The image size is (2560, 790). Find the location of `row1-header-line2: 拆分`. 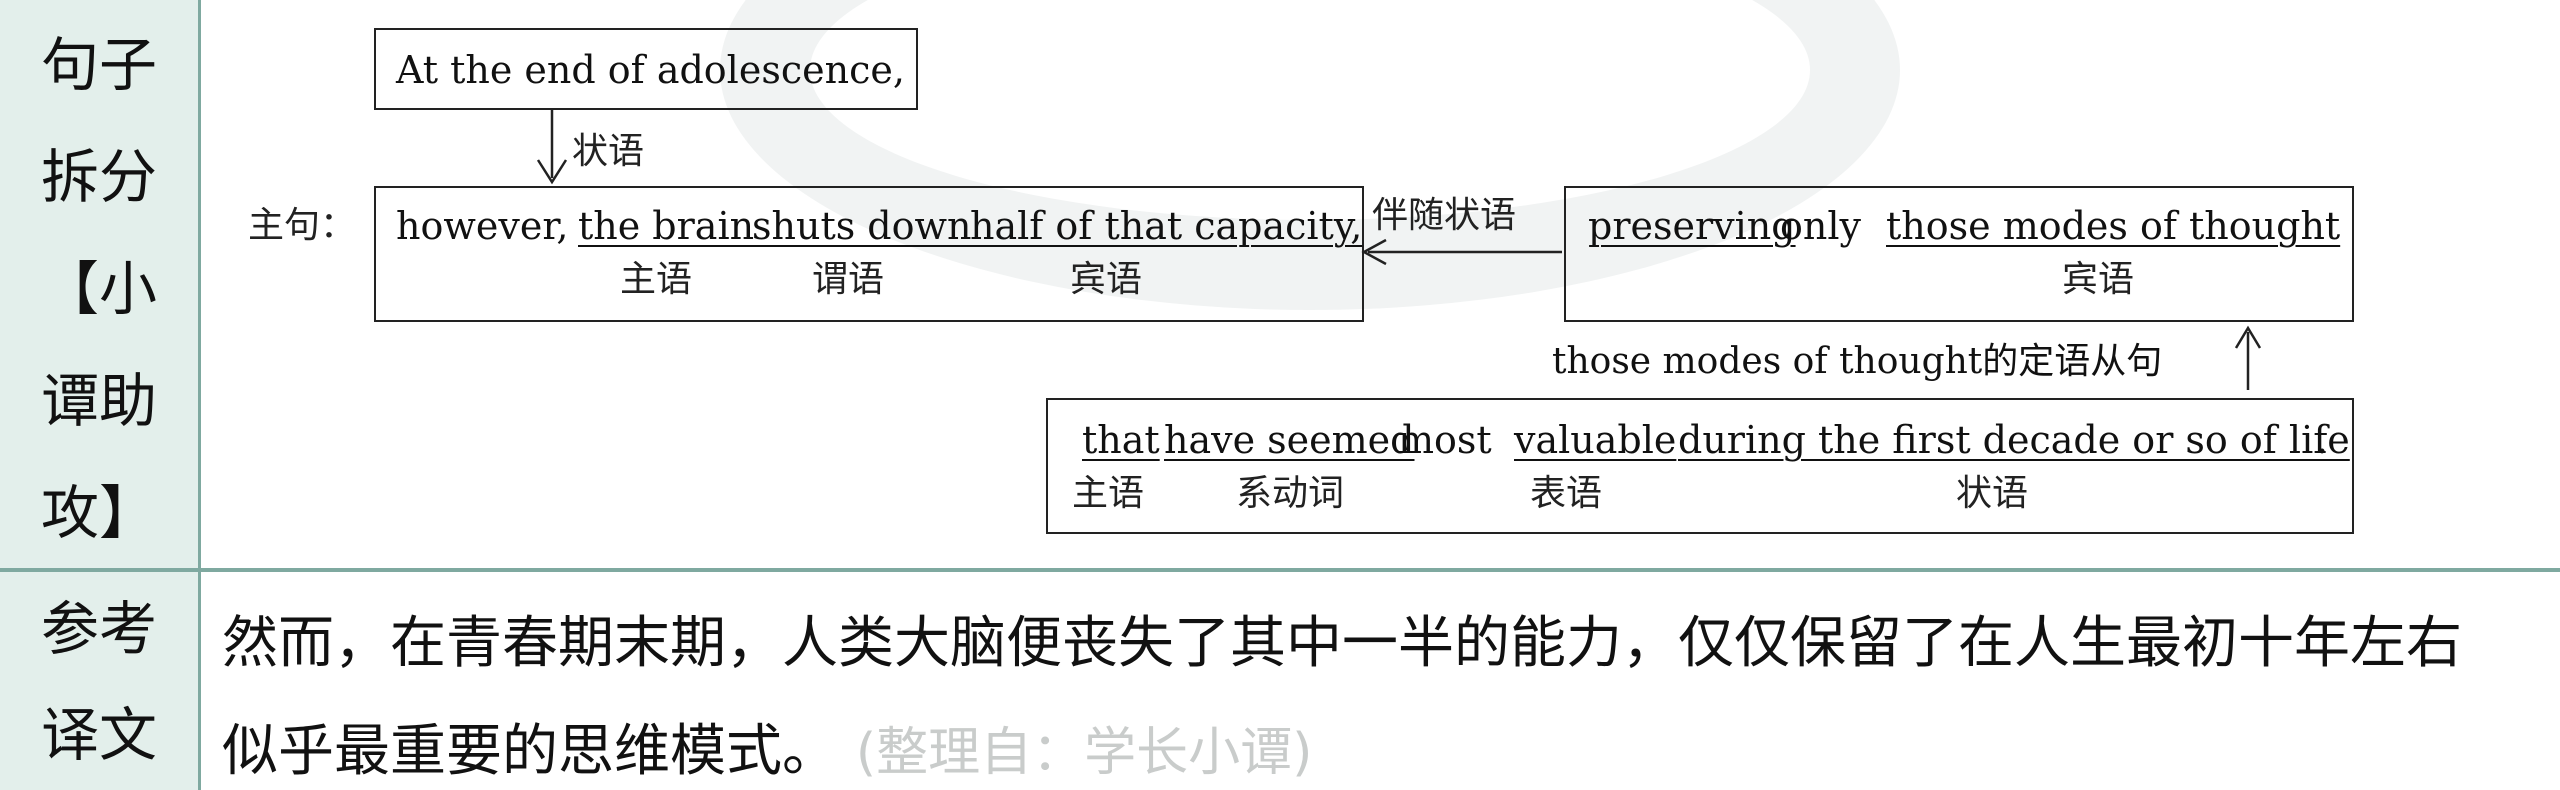

row1-header-line2: 拆分 is located at coordinates (98, 177).